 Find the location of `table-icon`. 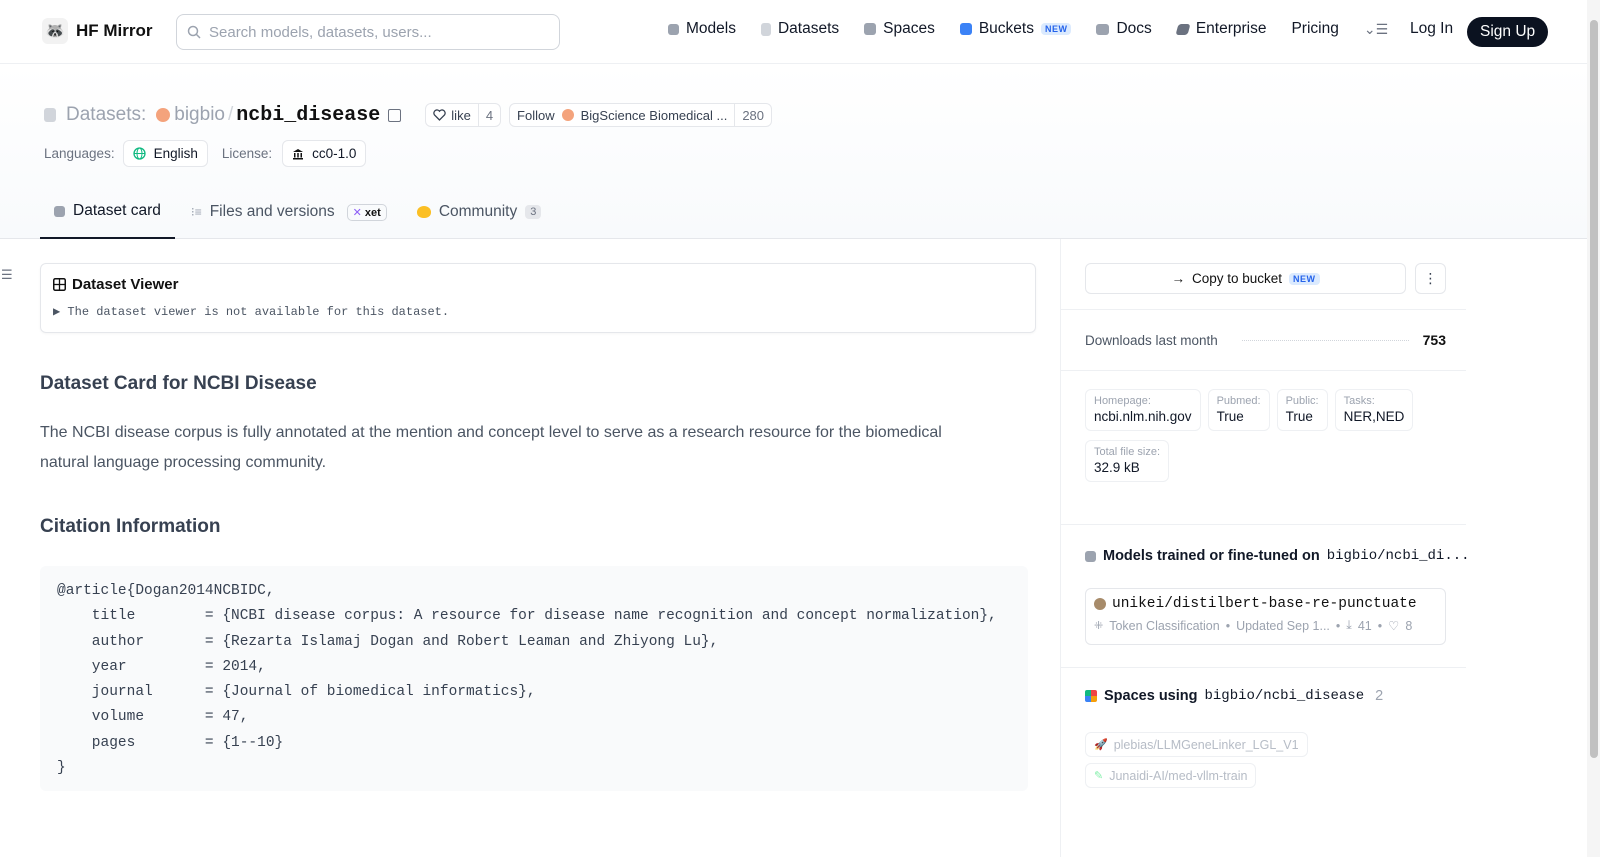

table-icon is located at coordinates (59, 284).